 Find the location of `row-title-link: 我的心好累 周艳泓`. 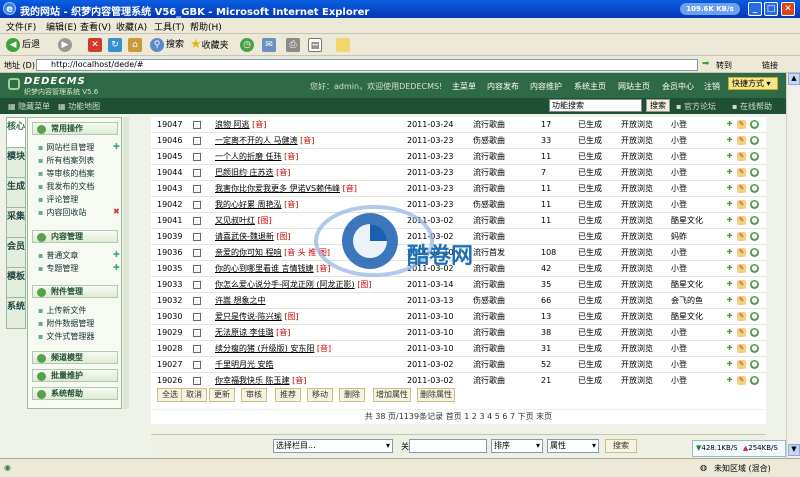

row-title-link: 我的心好累 周艳泓 is located at coordinates (248, 204).